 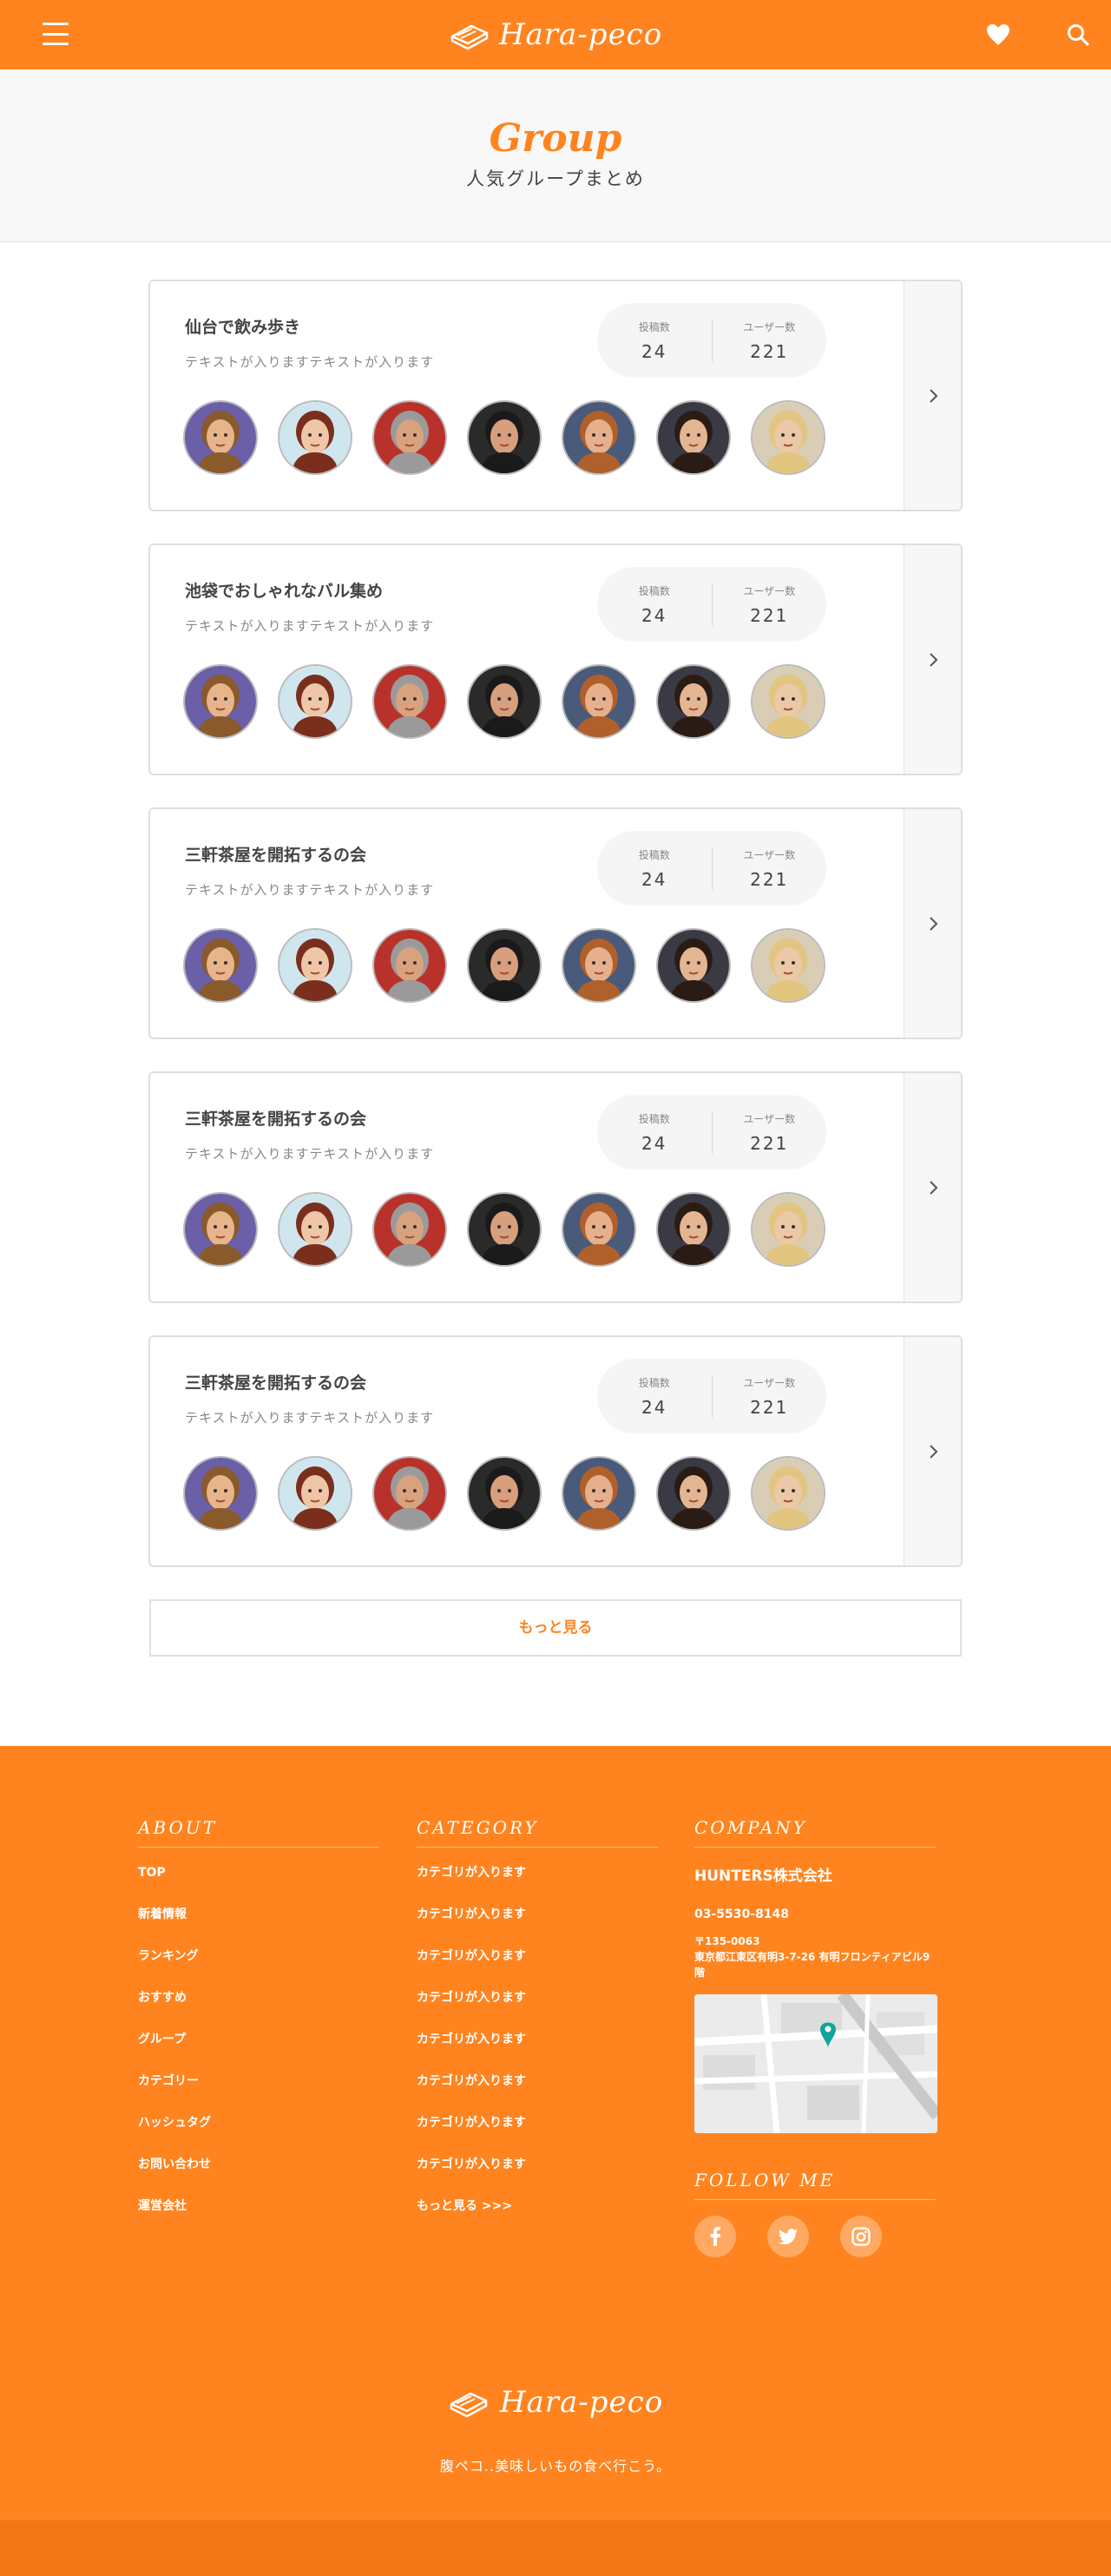 I want to click on load-more-button: もっと見る, so click(x=555, y=1628).